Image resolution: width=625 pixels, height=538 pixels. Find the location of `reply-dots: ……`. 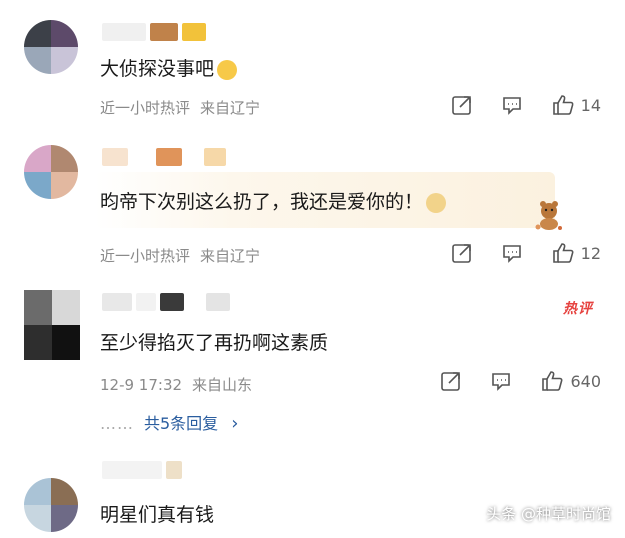

reply-dots: …… is located at coordinates (117, 423).